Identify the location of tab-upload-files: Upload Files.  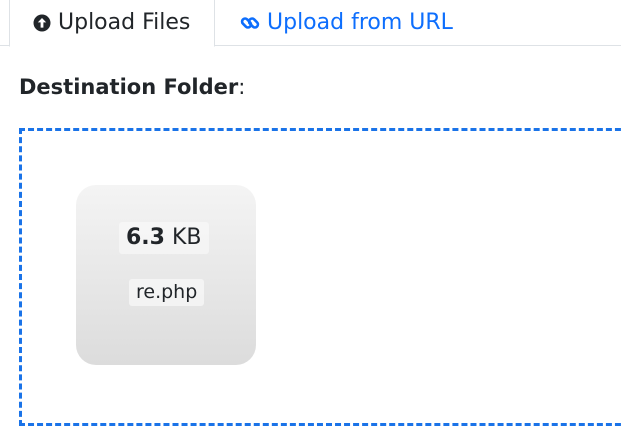
(112, 23).